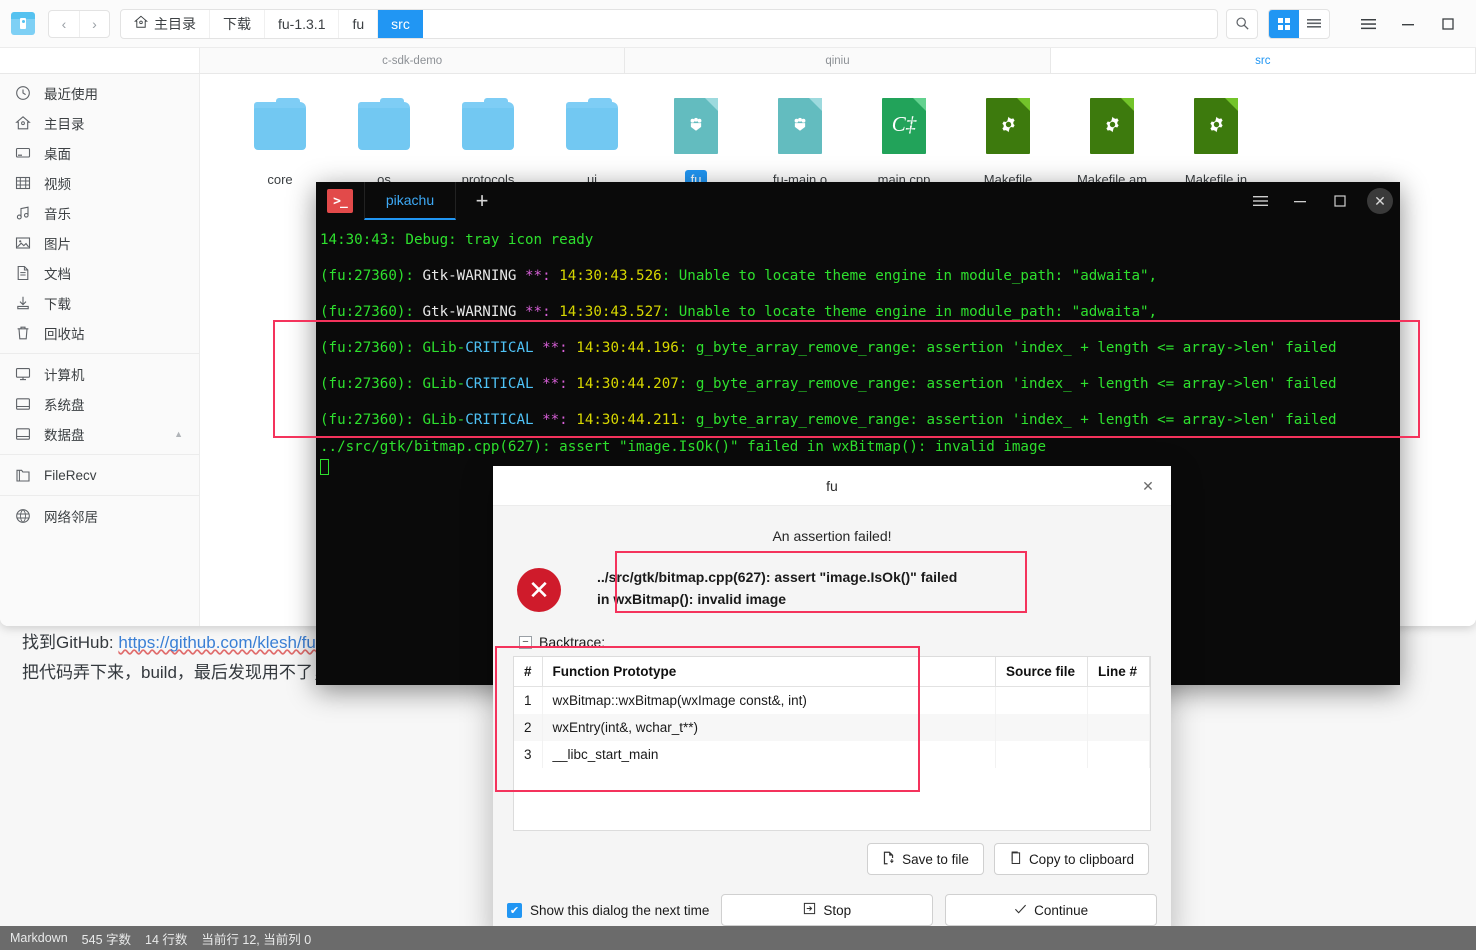 This screenshot has width=1476, height=950. I want to click on terminal-text-segment: 14:30:43.526, so click(610, 276).